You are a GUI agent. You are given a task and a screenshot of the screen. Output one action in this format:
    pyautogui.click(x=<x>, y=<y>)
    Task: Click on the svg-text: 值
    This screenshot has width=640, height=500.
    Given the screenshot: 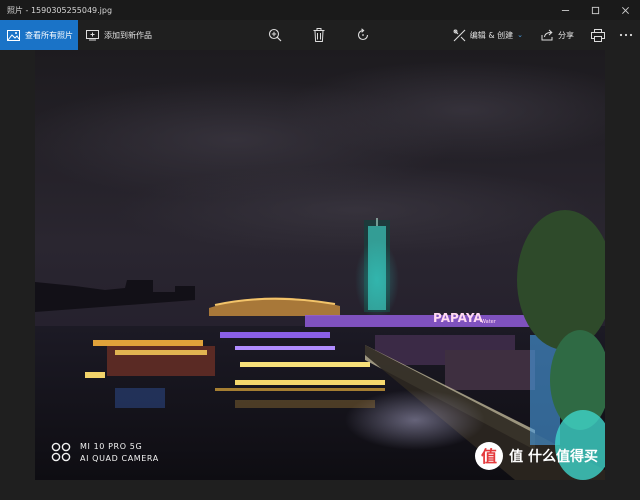 What is the action you would take?
    pyautogui.click(x=489, y=456)
    